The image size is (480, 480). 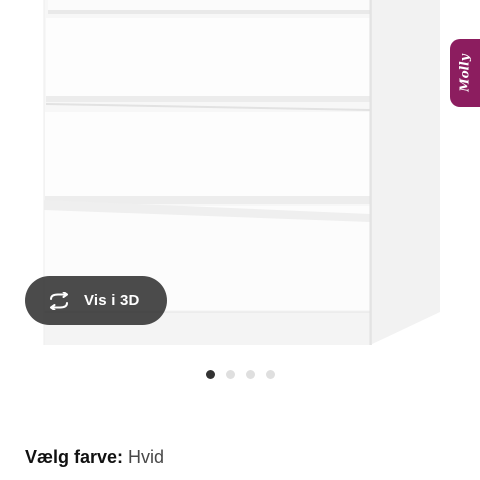 I want to click on color-selector: Vælg farve: Hvid, so click(x=94, y=457).